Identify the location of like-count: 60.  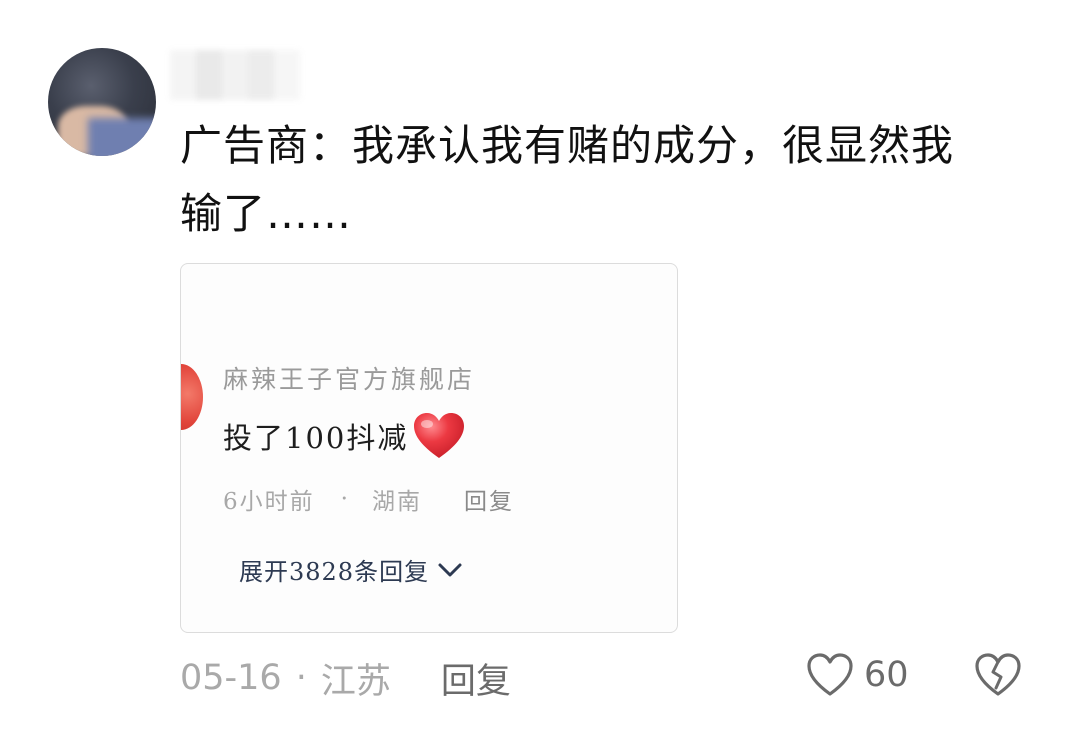
(886, 675).